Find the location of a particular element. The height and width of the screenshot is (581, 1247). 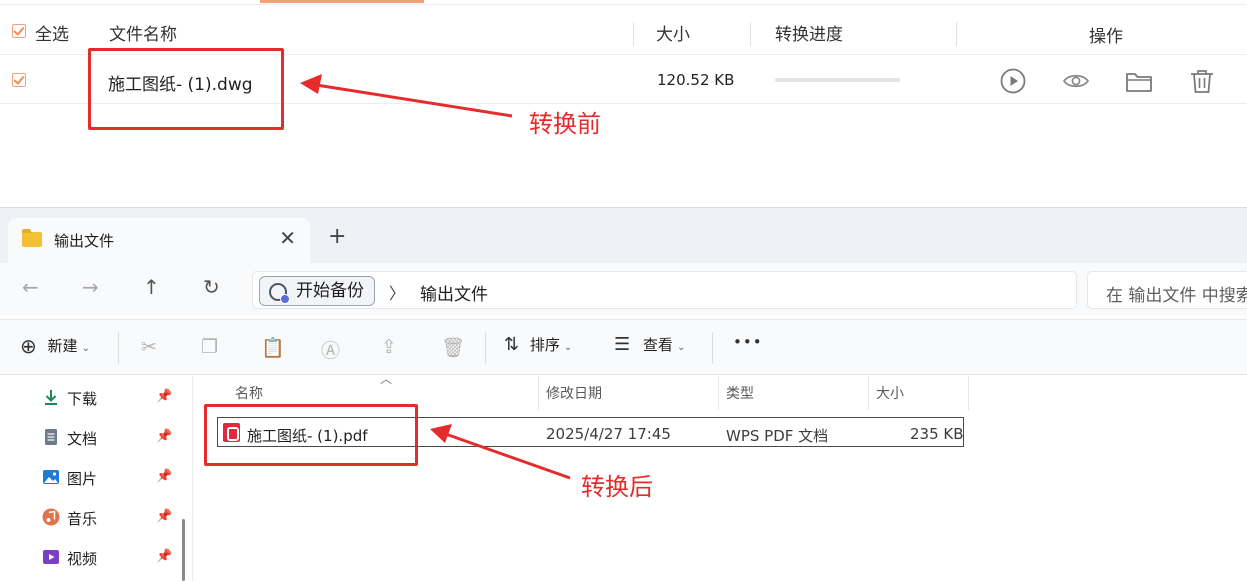

view-button-label: 查看 is located at coordinates (657, 345).